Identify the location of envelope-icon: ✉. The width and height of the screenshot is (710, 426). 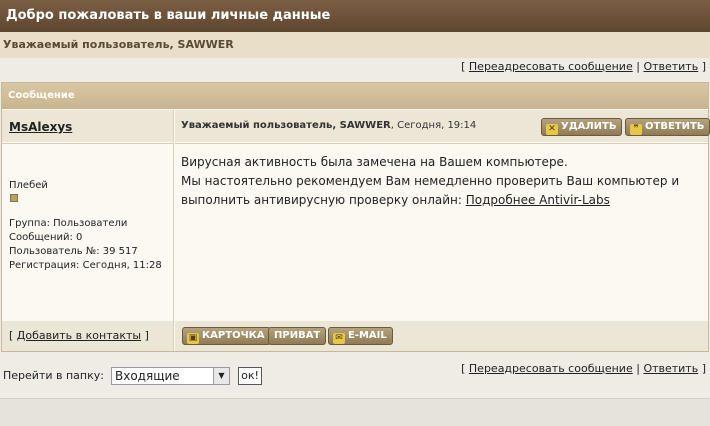
(339, 338).